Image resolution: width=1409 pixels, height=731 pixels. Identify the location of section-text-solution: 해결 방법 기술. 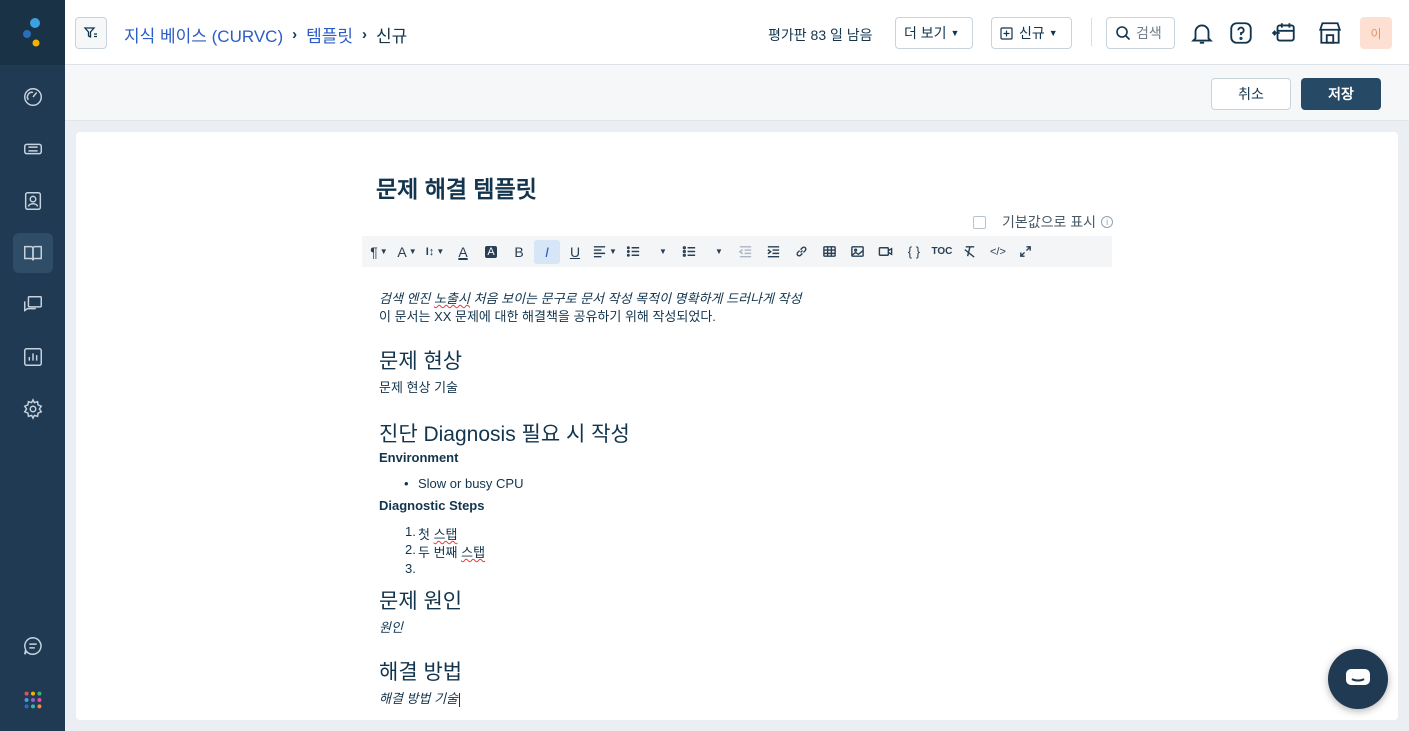
(419, 697).